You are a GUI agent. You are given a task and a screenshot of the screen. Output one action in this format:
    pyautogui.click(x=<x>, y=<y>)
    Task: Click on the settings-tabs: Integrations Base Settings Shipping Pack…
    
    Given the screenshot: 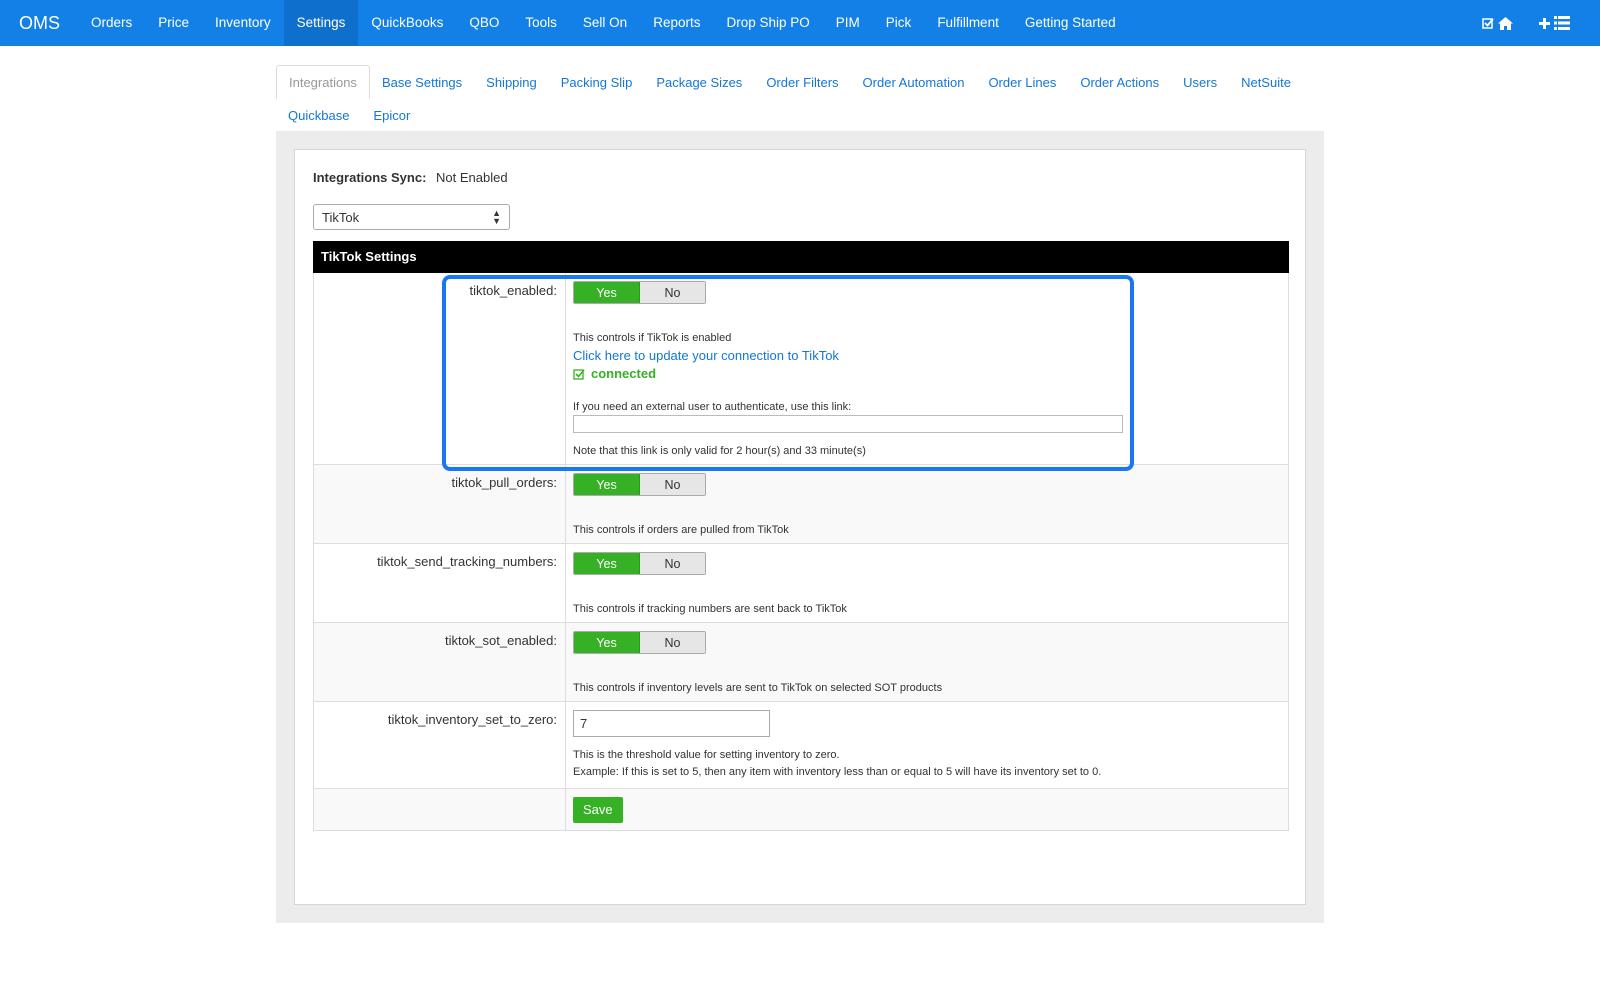 What is the action you would take?
    pyautogui.click(x=800, y=98)
    